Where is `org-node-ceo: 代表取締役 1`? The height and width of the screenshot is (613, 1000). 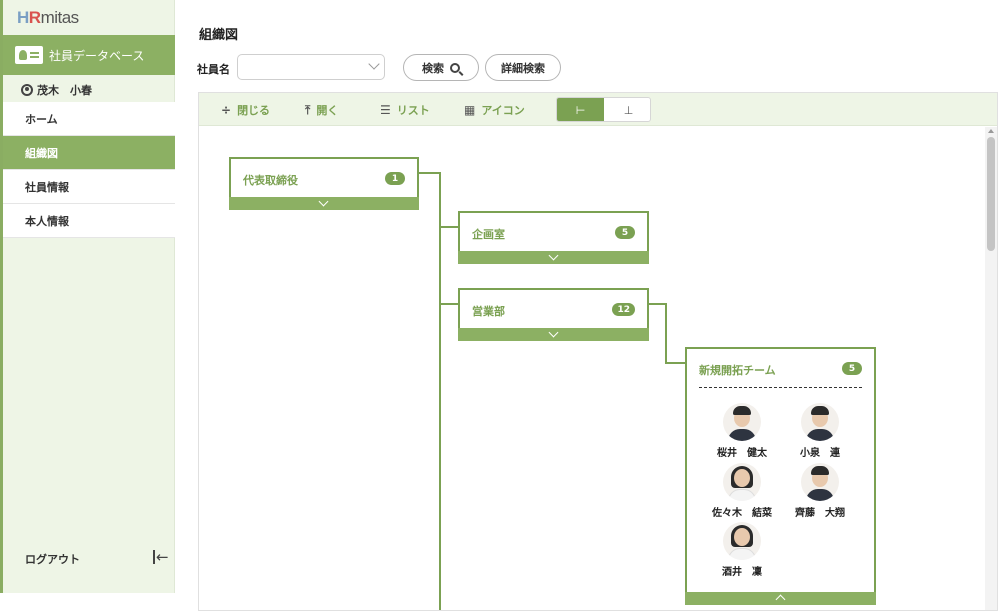
org-node-ceo: 代表取締役 1 is located at coordinates (324, 183).